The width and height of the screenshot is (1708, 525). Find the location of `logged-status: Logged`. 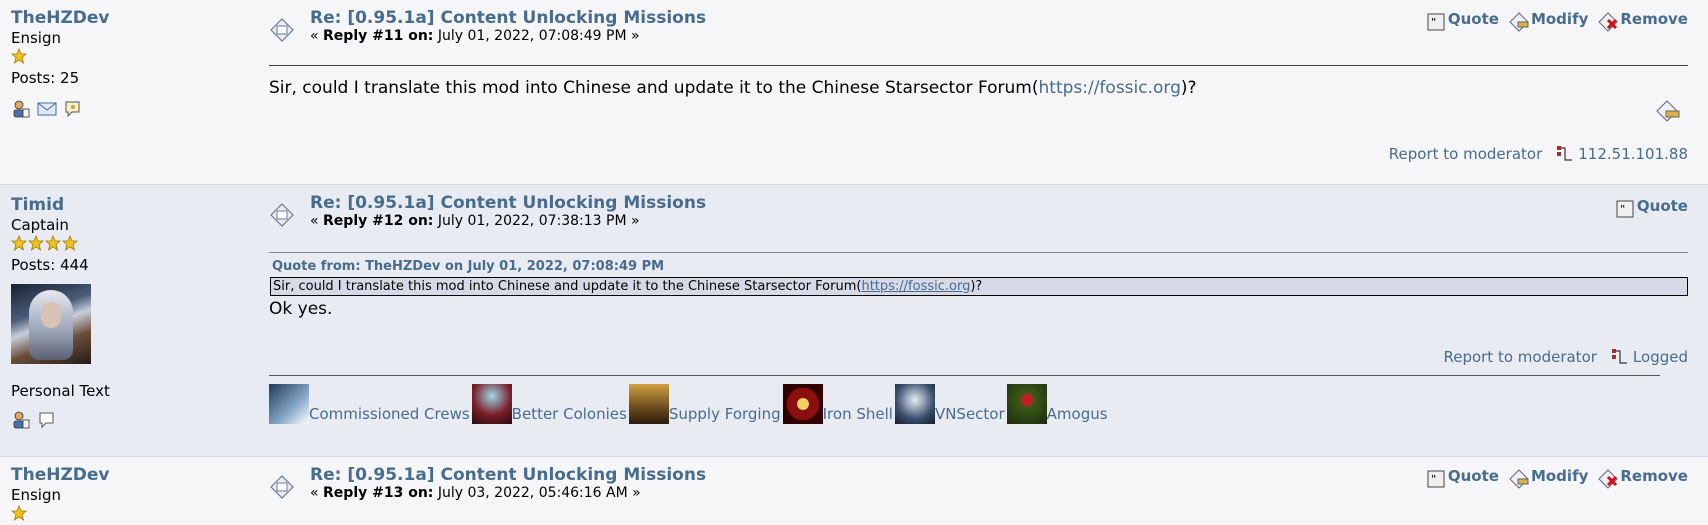

logged-status: Logged is located at coordinates (1649, 357).